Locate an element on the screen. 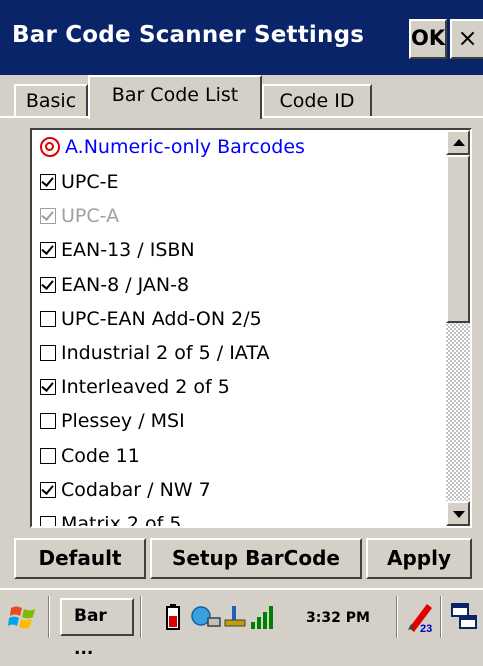 The image size is (483, 666). scroll-up-button is located at coordinates (458, 142).